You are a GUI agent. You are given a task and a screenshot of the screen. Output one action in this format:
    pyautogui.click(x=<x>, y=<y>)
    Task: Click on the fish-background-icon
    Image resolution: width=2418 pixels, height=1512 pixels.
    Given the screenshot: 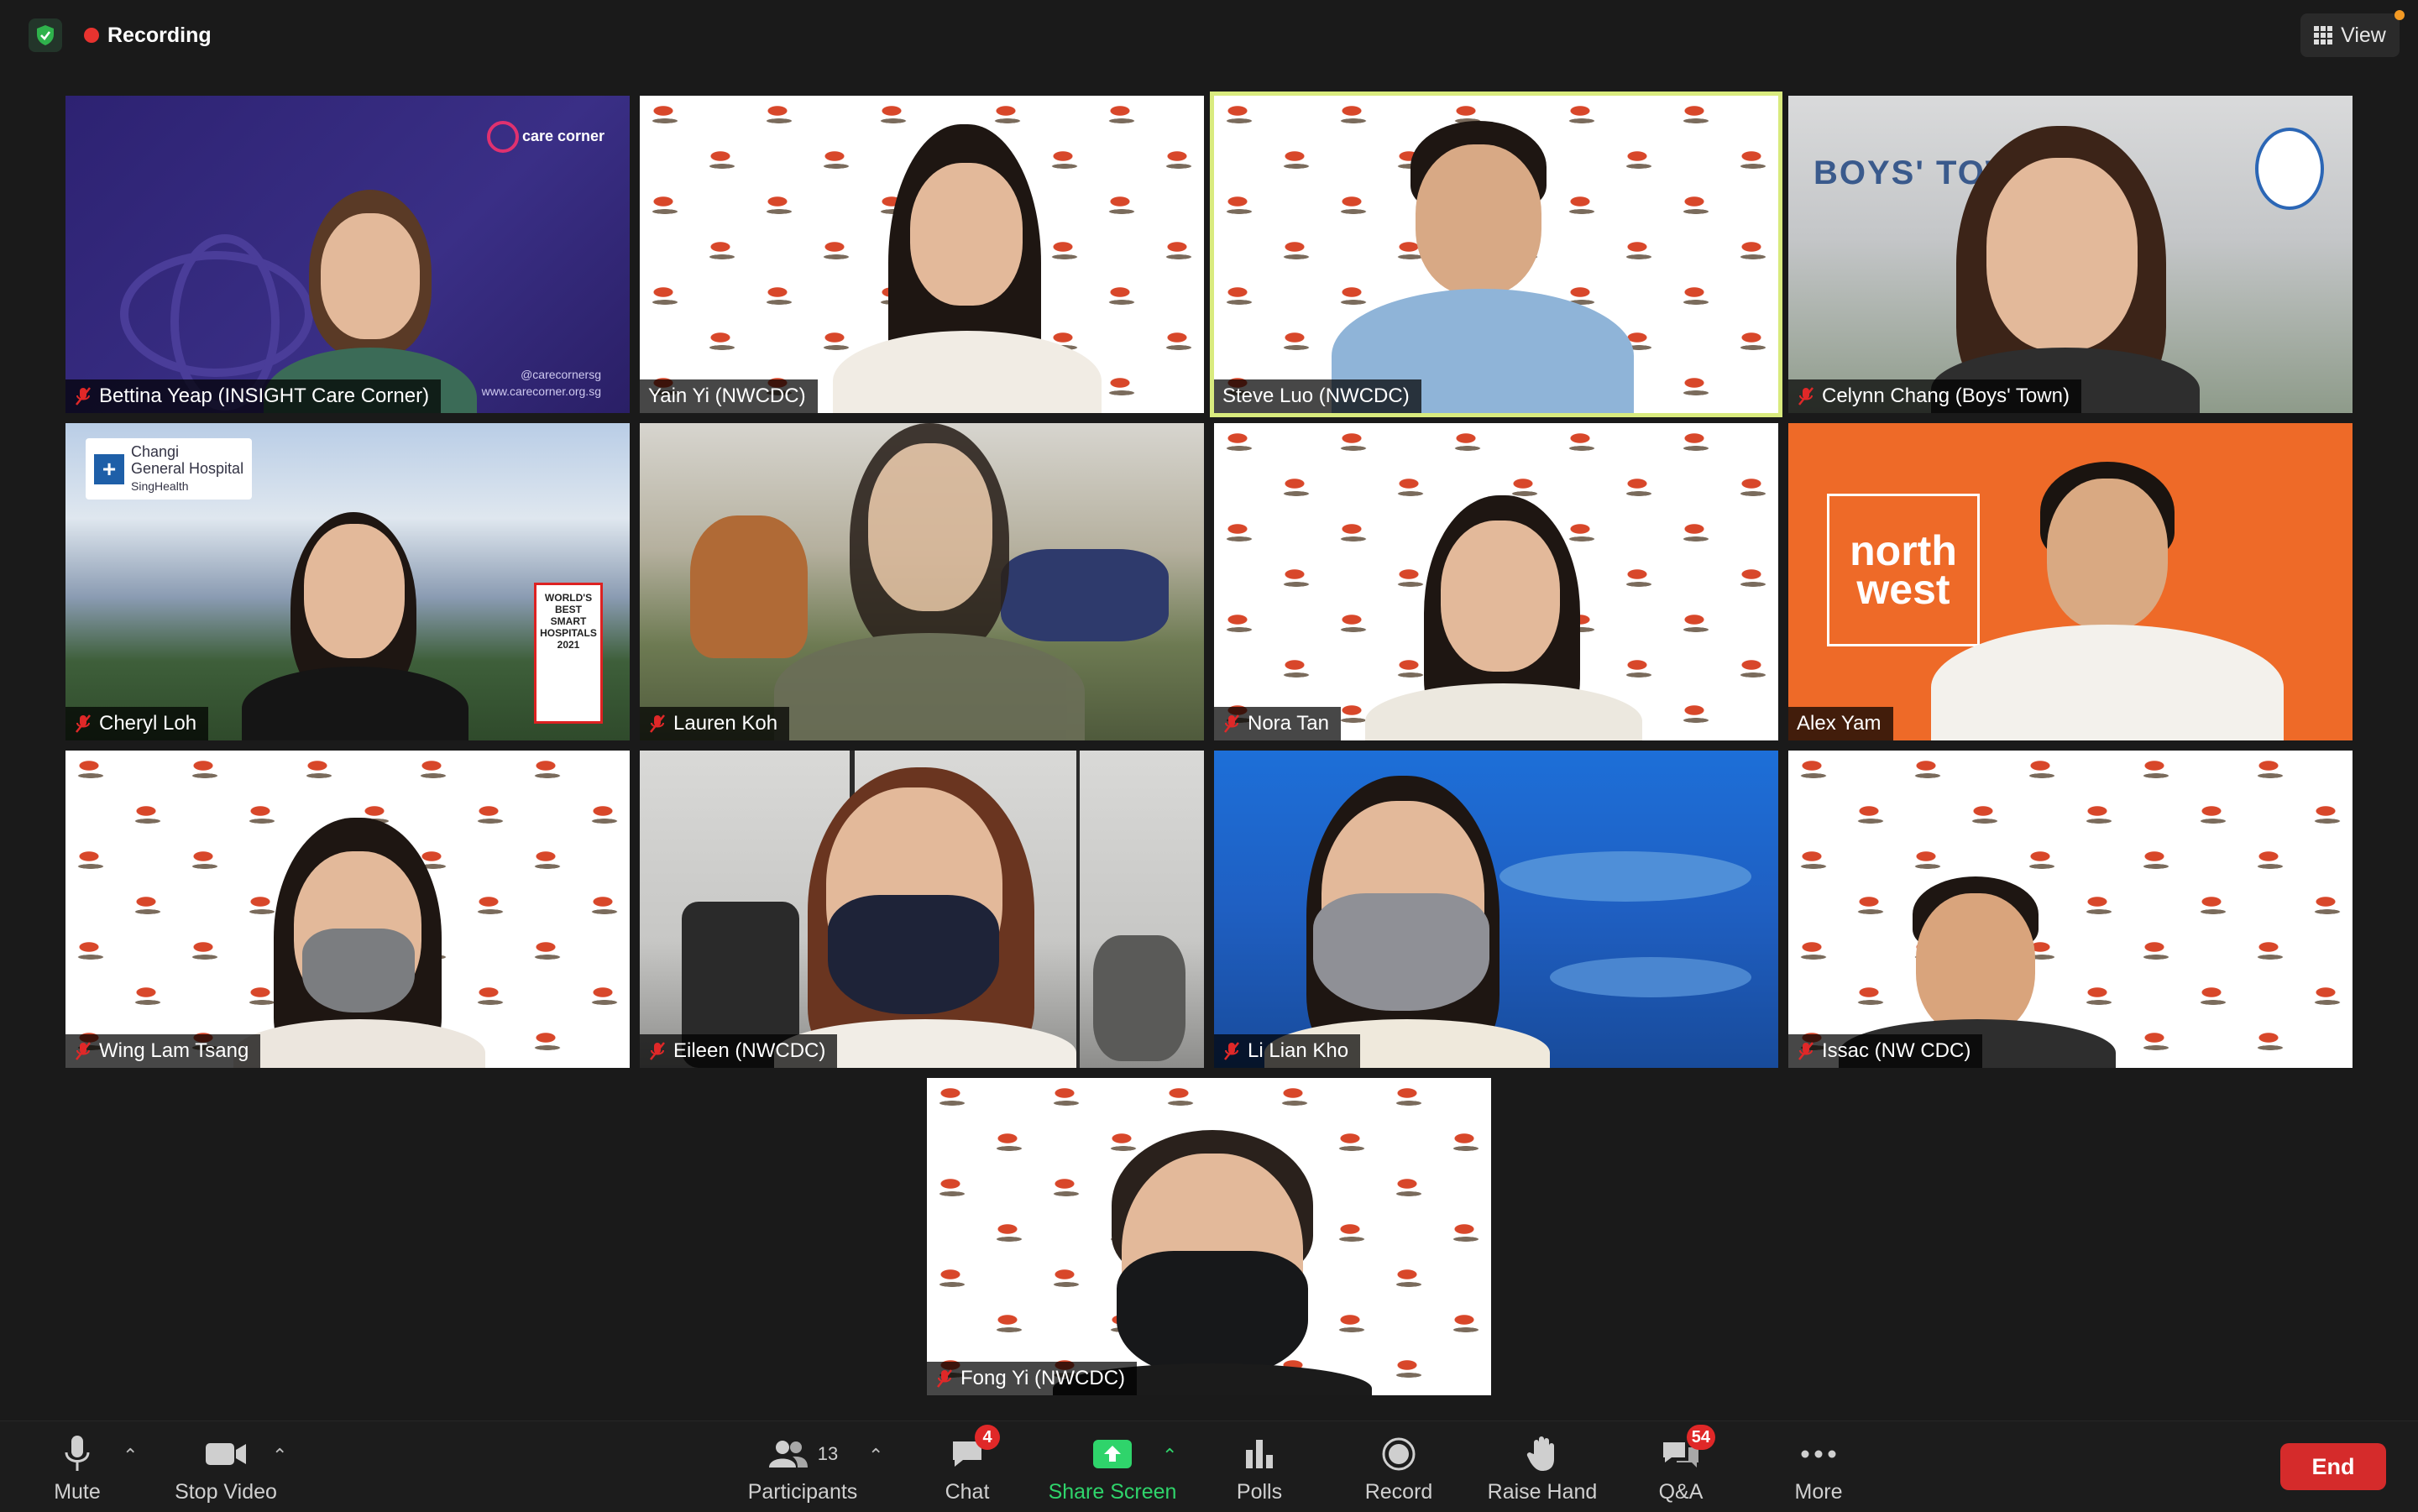 What is the action you would take?
    pyautogui.click(x=1617, y=924)
    